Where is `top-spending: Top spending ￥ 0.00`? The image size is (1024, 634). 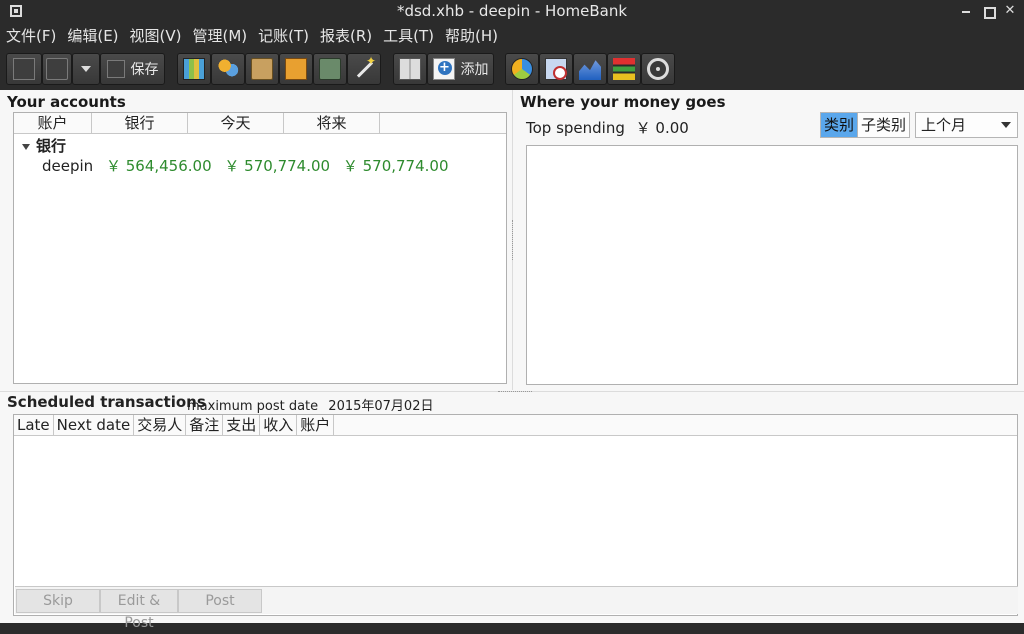
top-spending: Top spending ￥ 0.00 is located at coordinates (607, 127).